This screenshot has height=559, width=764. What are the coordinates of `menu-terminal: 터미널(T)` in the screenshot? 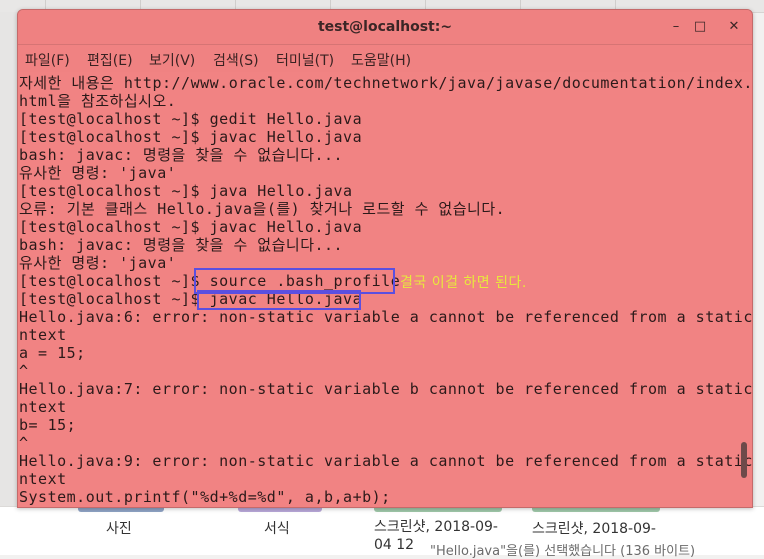 It's located at (305, 60).